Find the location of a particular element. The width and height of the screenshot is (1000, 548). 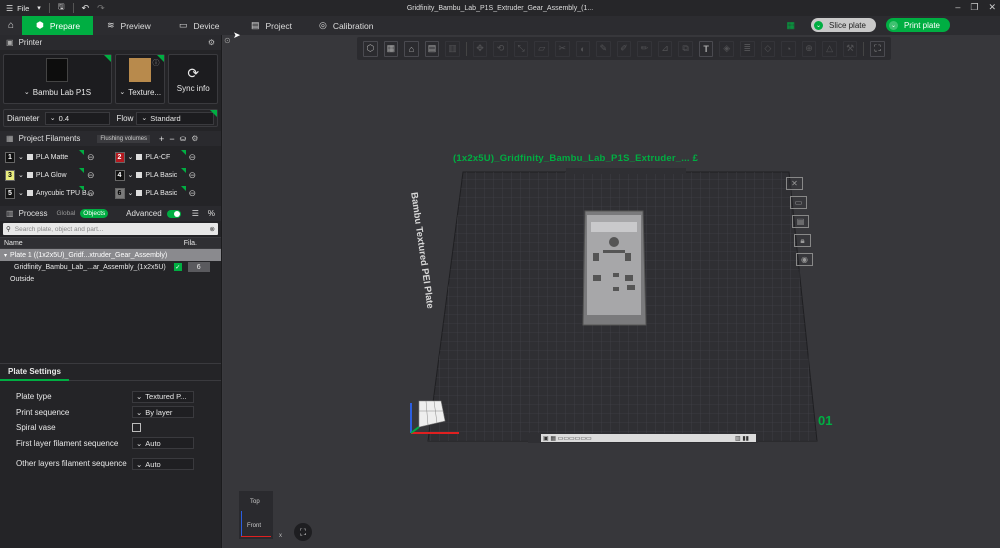

bed-label-right-icons: ▥ ▮▮ is located at coordinates (742, 439).